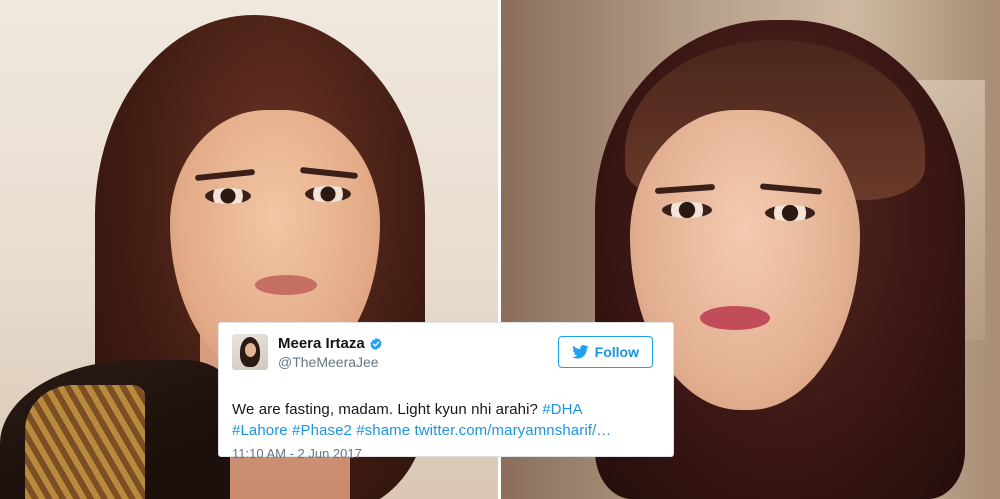 Image resolution: width=1000 pixels, height=499 pixels. Describe the element at coordinates (445, 355) in the screenshot. I see `tweet-header: Meera Irtaza @TheMeeraJee Follow` at that location.